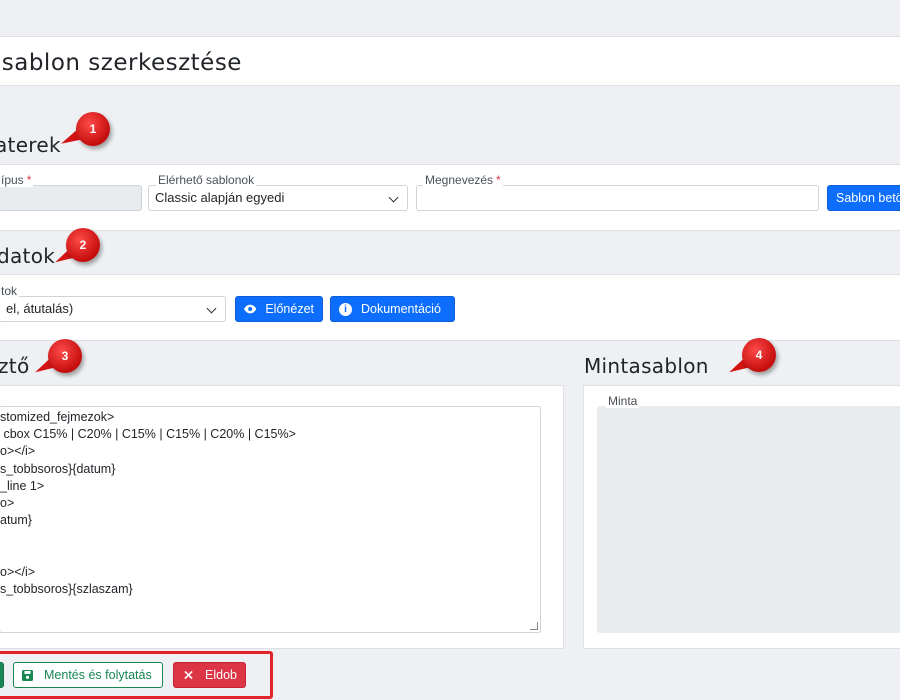 Image resolution: width=900 pixels, height=700 pixels. I want to click on documentation-button: i Dokumentáció, so click(392, 309).